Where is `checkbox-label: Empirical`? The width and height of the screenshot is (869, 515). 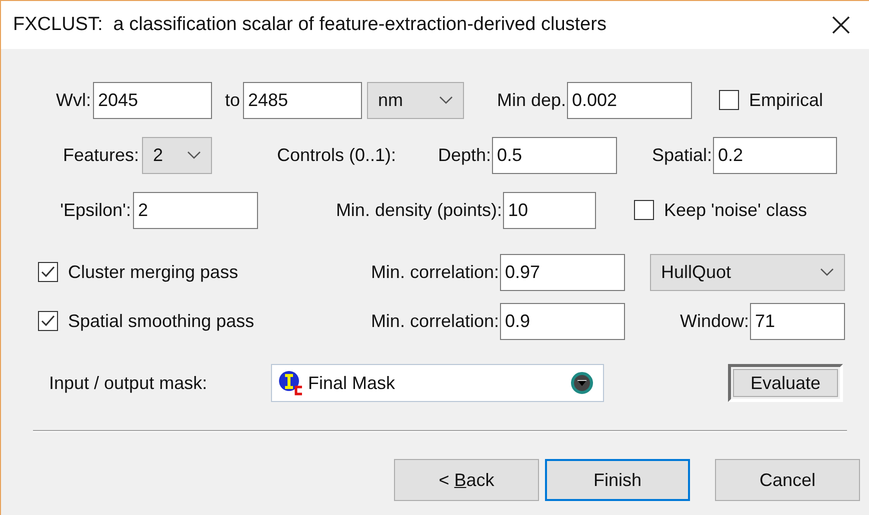 checkbox-label: Empirical is located at coordinates (786, 100).